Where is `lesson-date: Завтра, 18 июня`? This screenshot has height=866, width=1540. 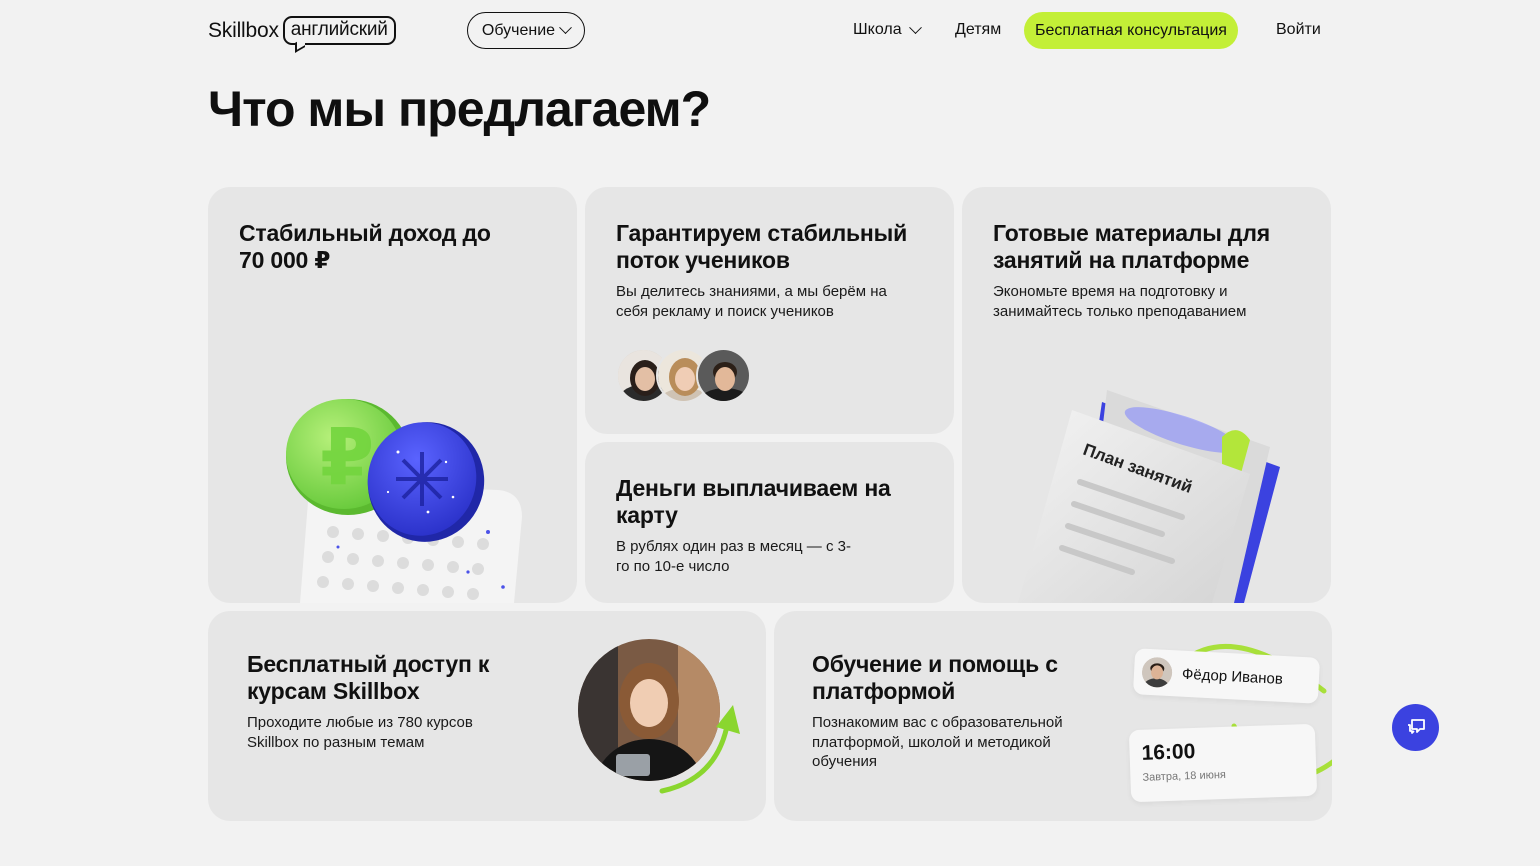
lesson-date: Завтра, 18 июня is located at coordinates (1184, 776).